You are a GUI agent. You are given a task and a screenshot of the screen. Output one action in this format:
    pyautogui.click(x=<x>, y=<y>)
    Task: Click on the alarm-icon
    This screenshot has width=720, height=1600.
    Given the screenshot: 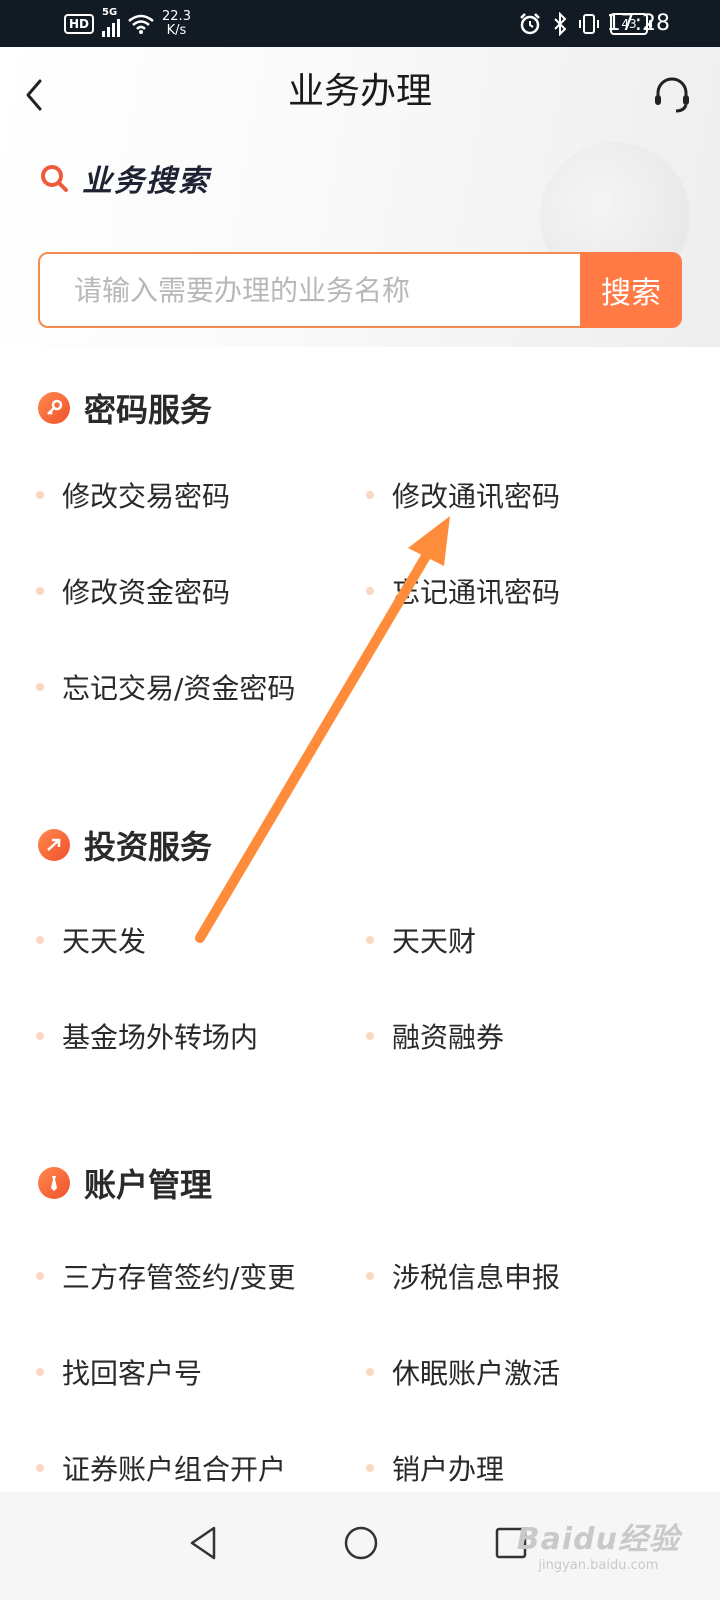 What is the action you would take?
    pyautogui.click(x=530, y=24)
    